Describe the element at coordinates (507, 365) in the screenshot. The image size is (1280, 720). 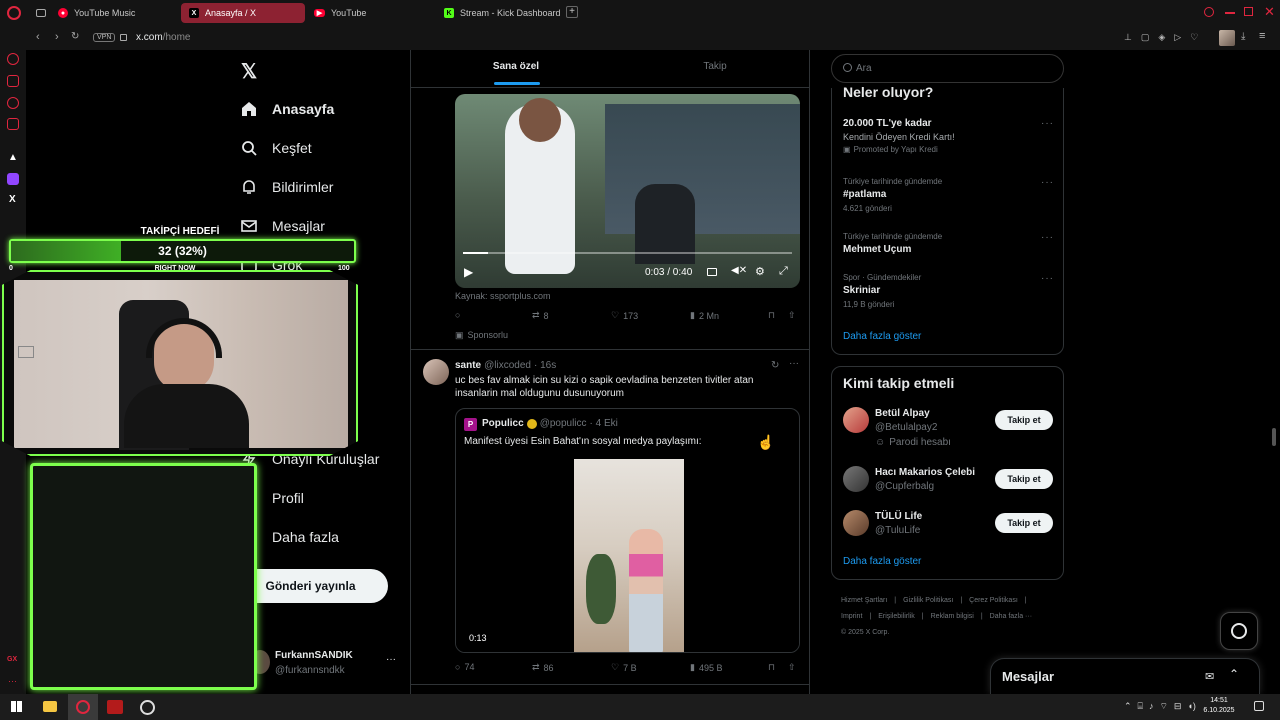
I see `post-handle: @lixcoded` at that location.